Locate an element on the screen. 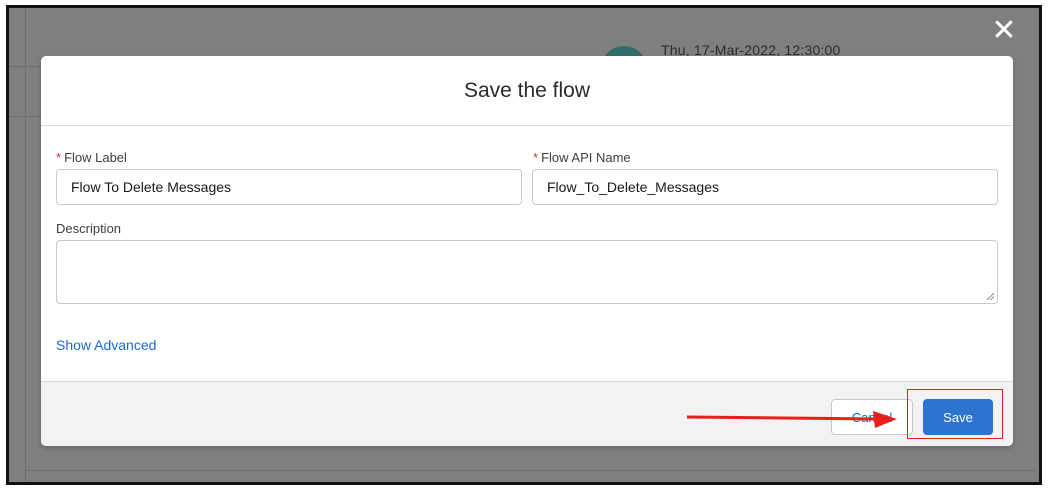  description-label: Description is located at coordinates (89, 228).